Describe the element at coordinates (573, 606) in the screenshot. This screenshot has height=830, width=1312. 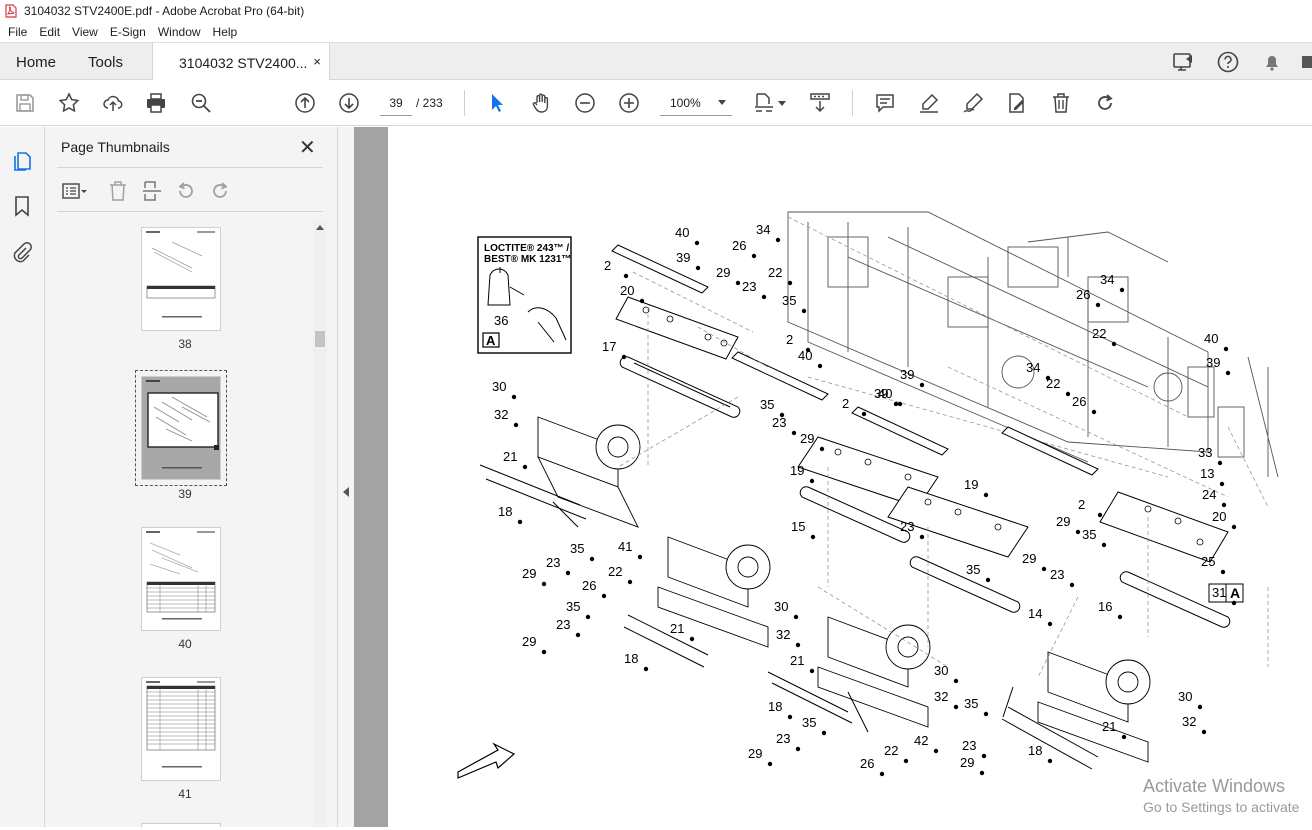
I see `part-callout: 35` at that location.